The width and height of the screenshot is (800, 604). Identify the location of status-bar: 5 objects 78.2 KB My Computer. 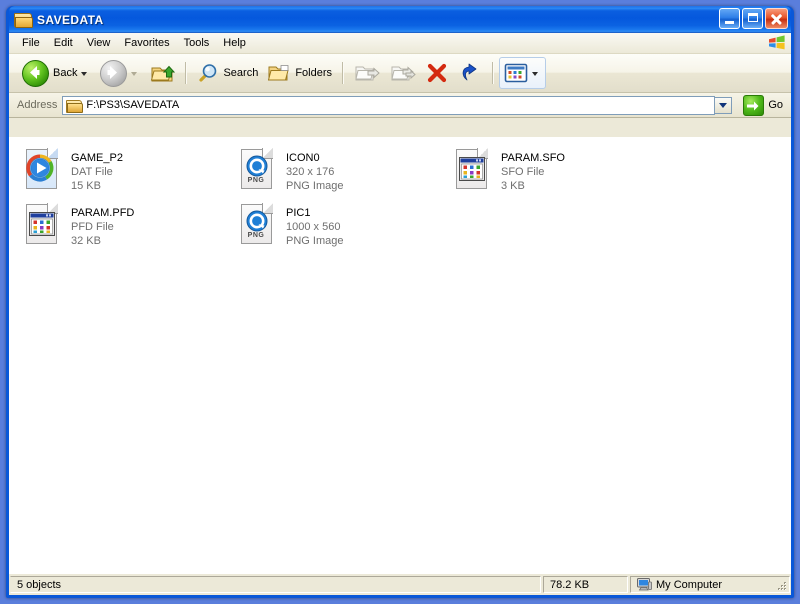
(400, 584).